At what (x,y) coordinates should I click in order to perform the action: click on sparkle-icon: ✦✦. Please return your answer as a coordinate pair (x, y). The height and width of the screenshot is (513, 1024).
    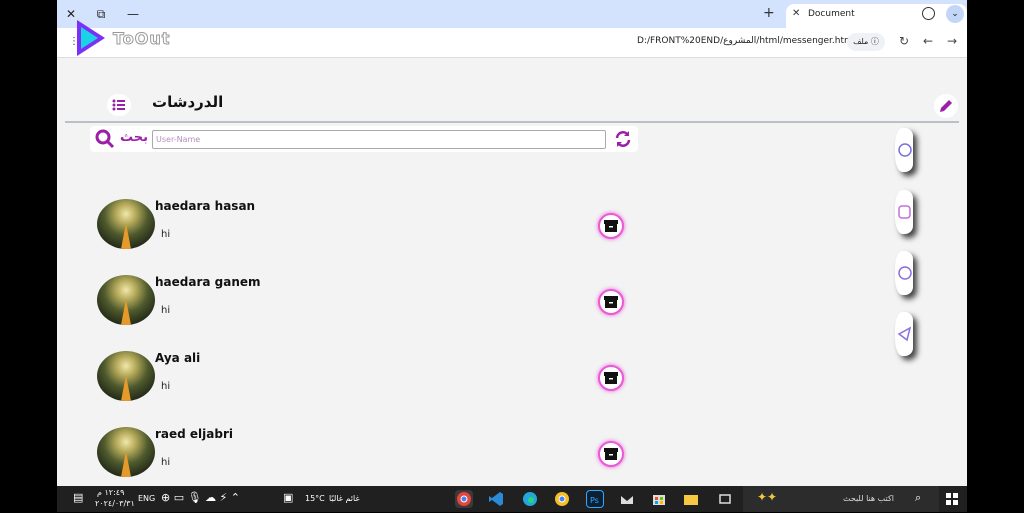
    Looking at the image, I should click on (767, 497).